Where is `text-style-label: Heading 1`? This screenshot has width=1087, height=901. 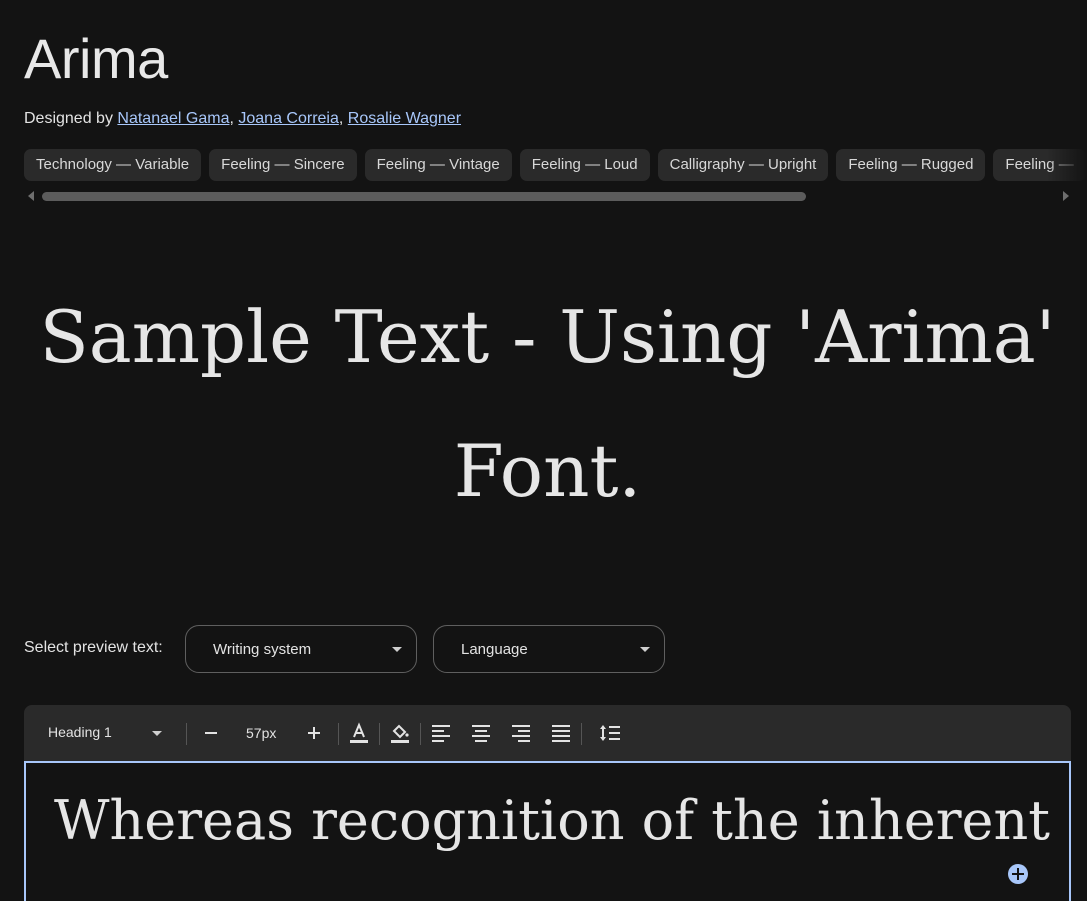 text-style-label: Heading 1 is located at coordinates (80, 732).